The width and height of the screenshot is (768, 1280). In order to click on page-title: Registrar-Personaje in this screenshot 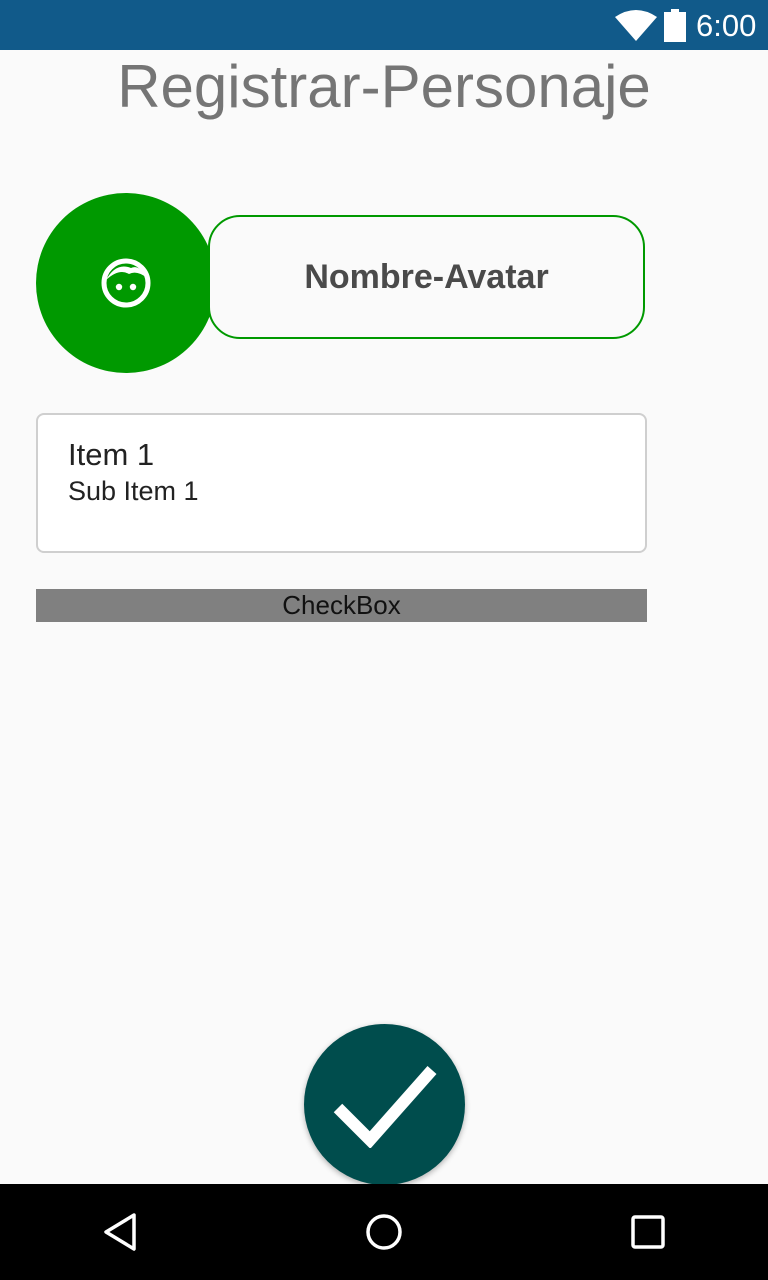, I will do `click(384, 86)`.